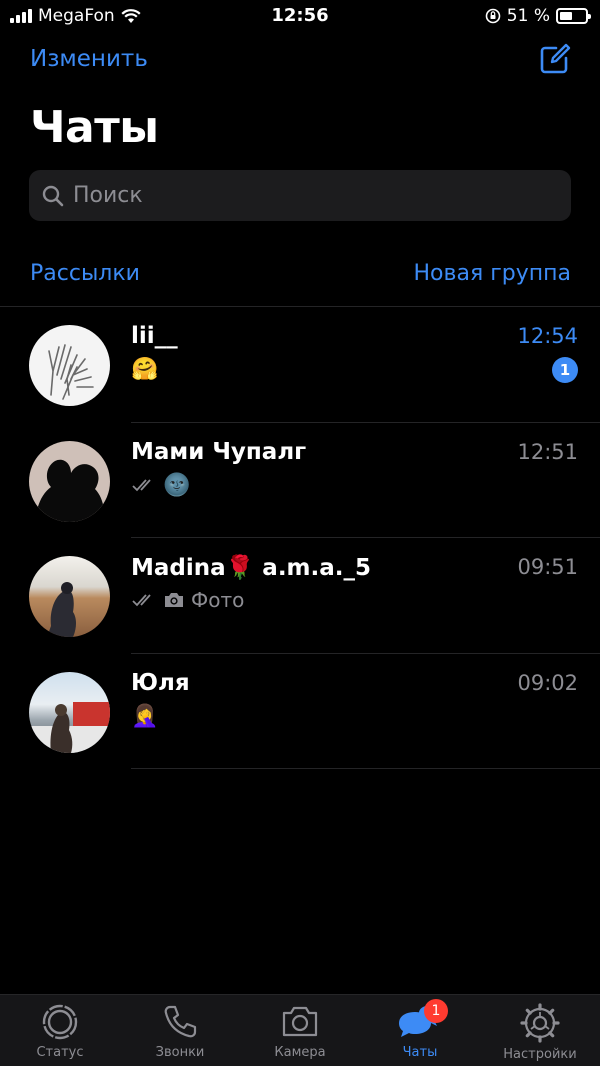 This screenshot has height=1066, width=600. I want to click on edit-button: Изменить, so click(89, 59).